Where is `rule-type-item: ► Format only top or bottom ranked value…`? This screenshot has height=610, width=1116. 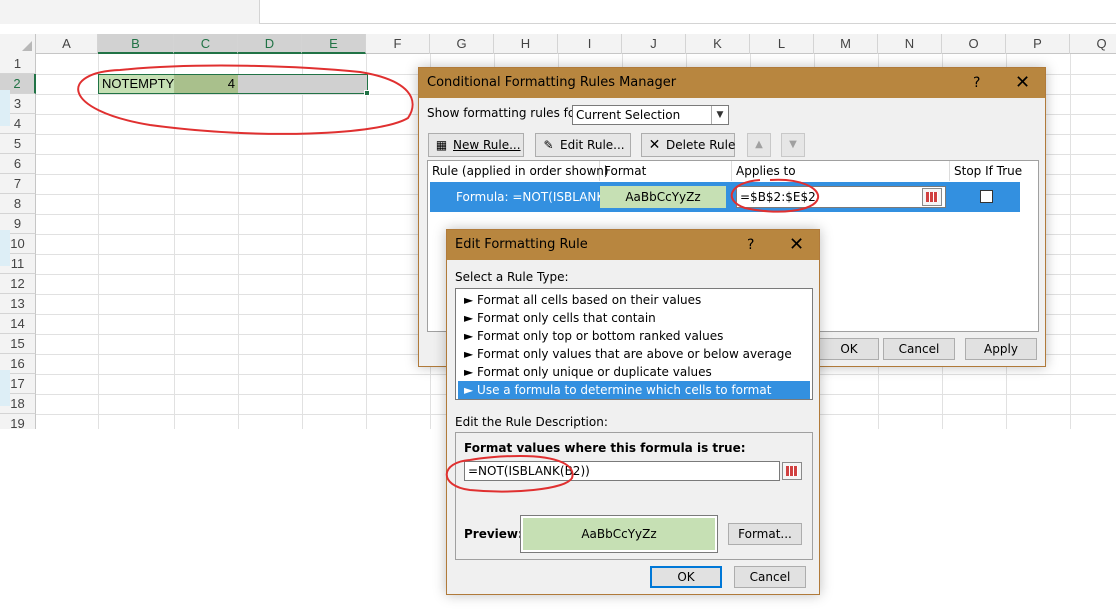
rule-type-item: ► Format only top or bottom ranked value… is located at coordinates (634, 336).